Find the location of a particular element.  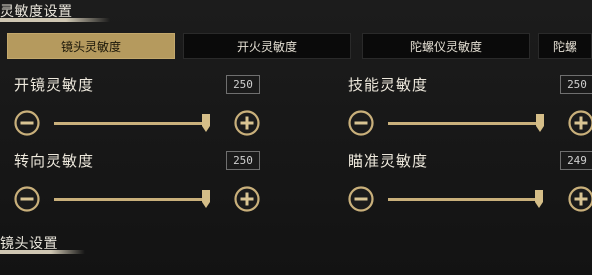

slider-value: 249 is located at coordinates (576, 160).